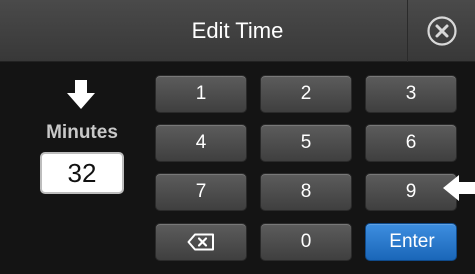 This screenshot has height=274, width=475. What do you see at coordinates (306, 242) in the screenshot?
I see `key-0: 0` at bounding box center [306, 242].